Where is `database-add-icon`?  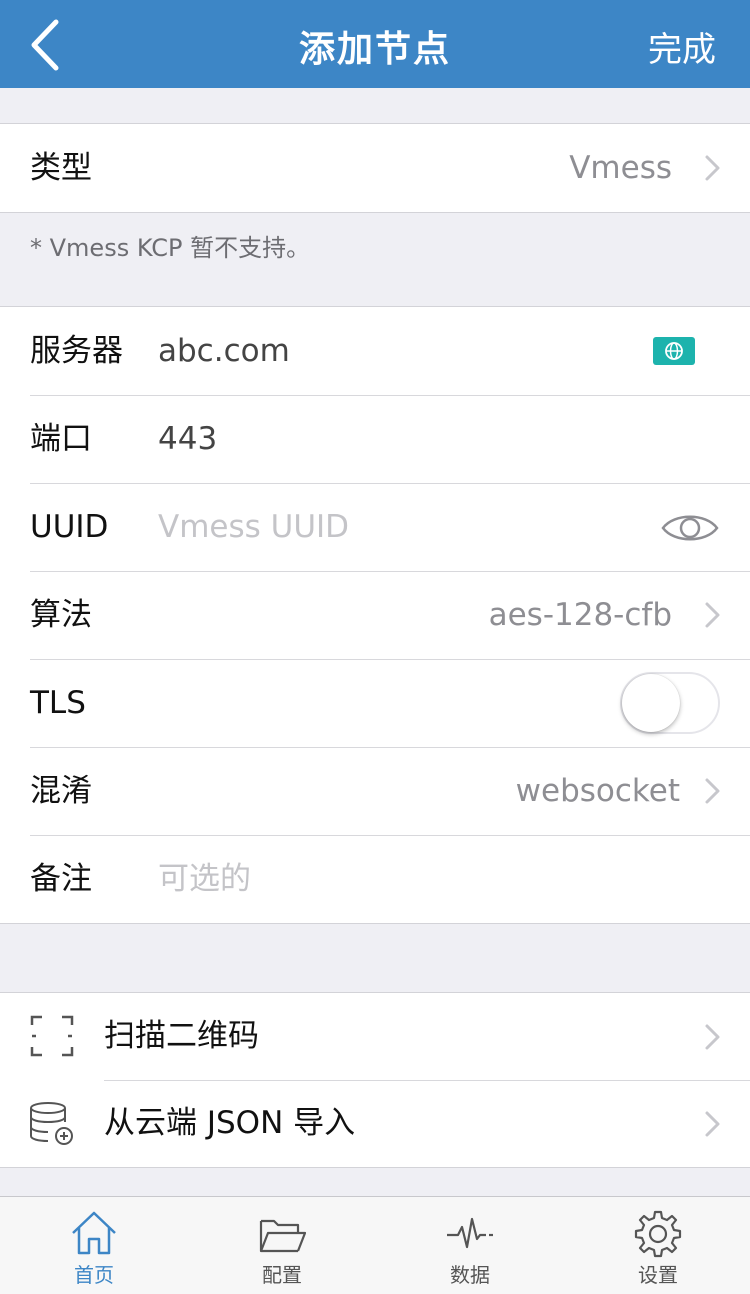 database-add-icon is located at coordinates (51, 1123).